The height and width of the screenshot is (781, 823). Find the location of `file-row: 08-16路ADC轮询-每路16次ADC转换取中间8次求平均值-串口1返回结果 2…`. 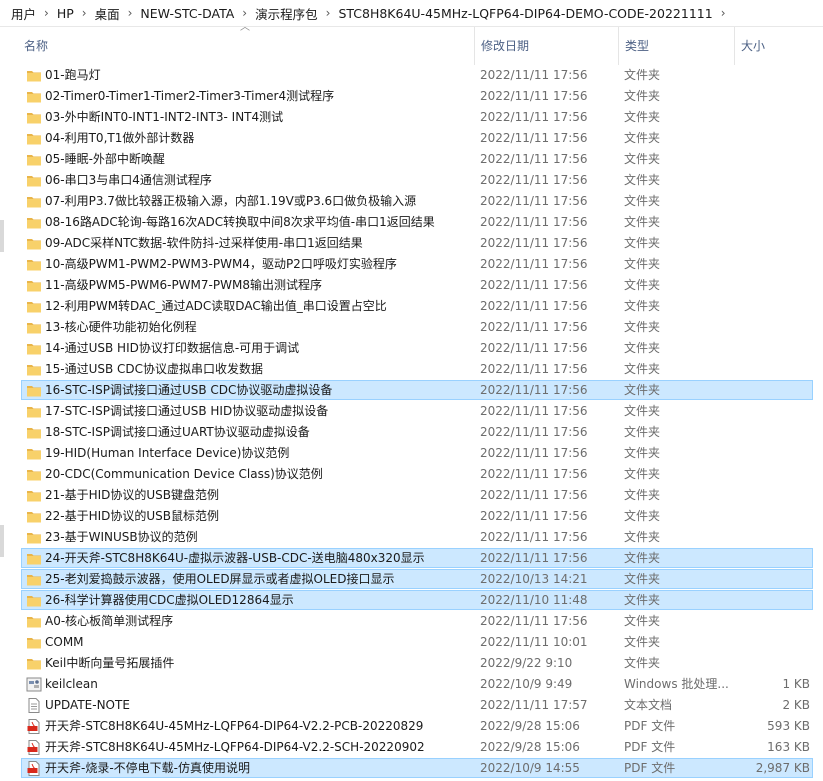

file-row: 08-16路ADC轮询-每路16次ADC转换取中间8次求平均值-串口1返回结果 2… is located at coordinates (417, 222).